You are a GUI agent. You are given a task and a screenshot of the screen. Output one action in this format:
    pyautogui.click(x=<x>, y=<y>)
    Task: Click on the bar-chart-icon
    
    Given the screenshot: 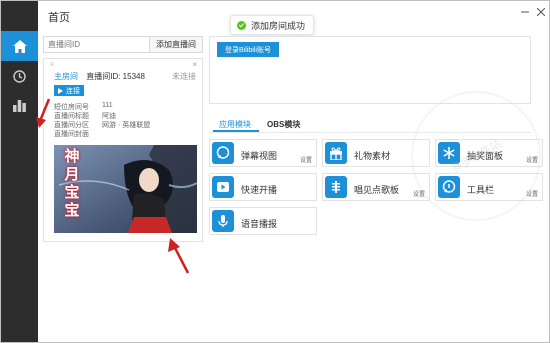 What is the action you would take?
    pyautogui.click(x=19, y=106)
    